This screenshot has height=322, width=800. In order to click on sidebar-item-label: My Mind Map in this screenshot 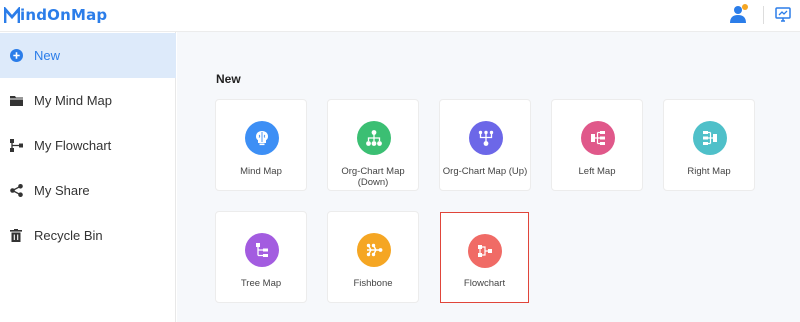, I will do `click(73, 100)`.